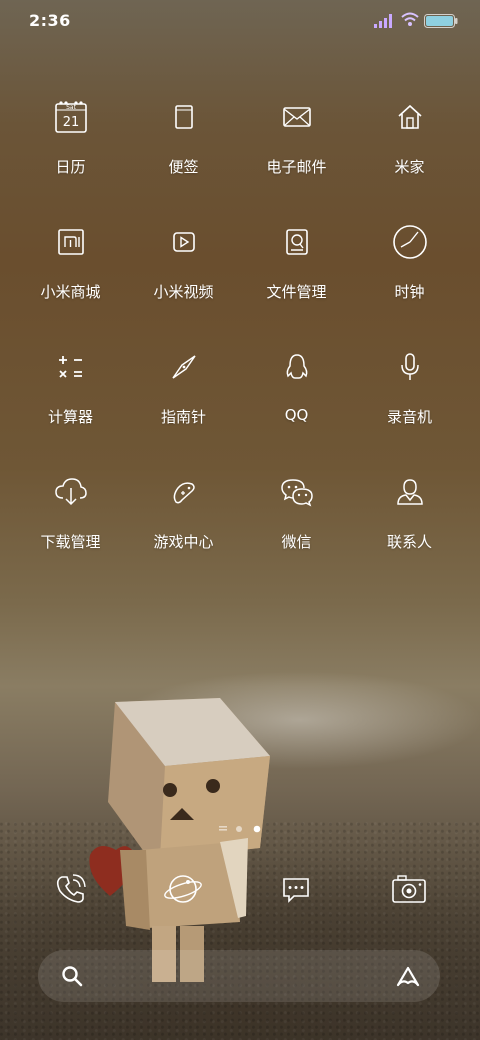  What do you see at coordinates (410, 242) in the screenshot?
I see `clock-icon` at bounding box center [410, 242].